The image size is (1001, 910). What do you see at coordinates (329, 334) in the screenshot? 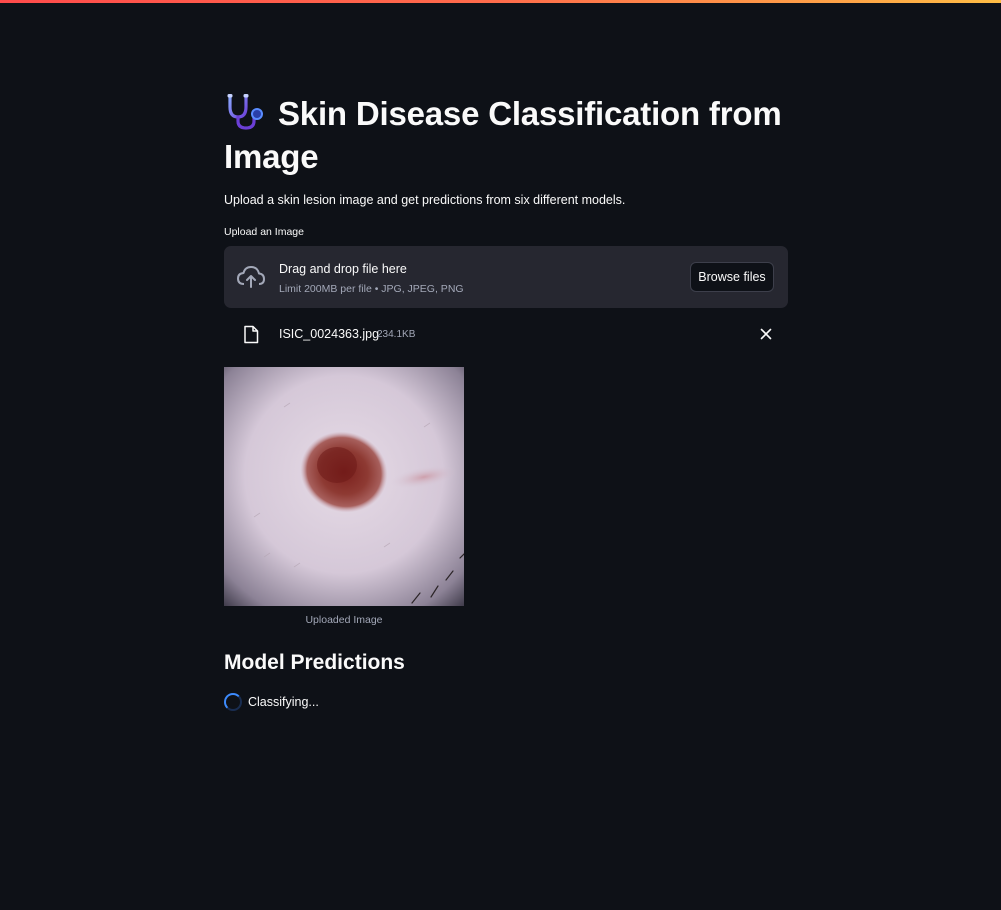
I see `file-name: ISIC_0024363.jpg` at bounding box center [329, 334].